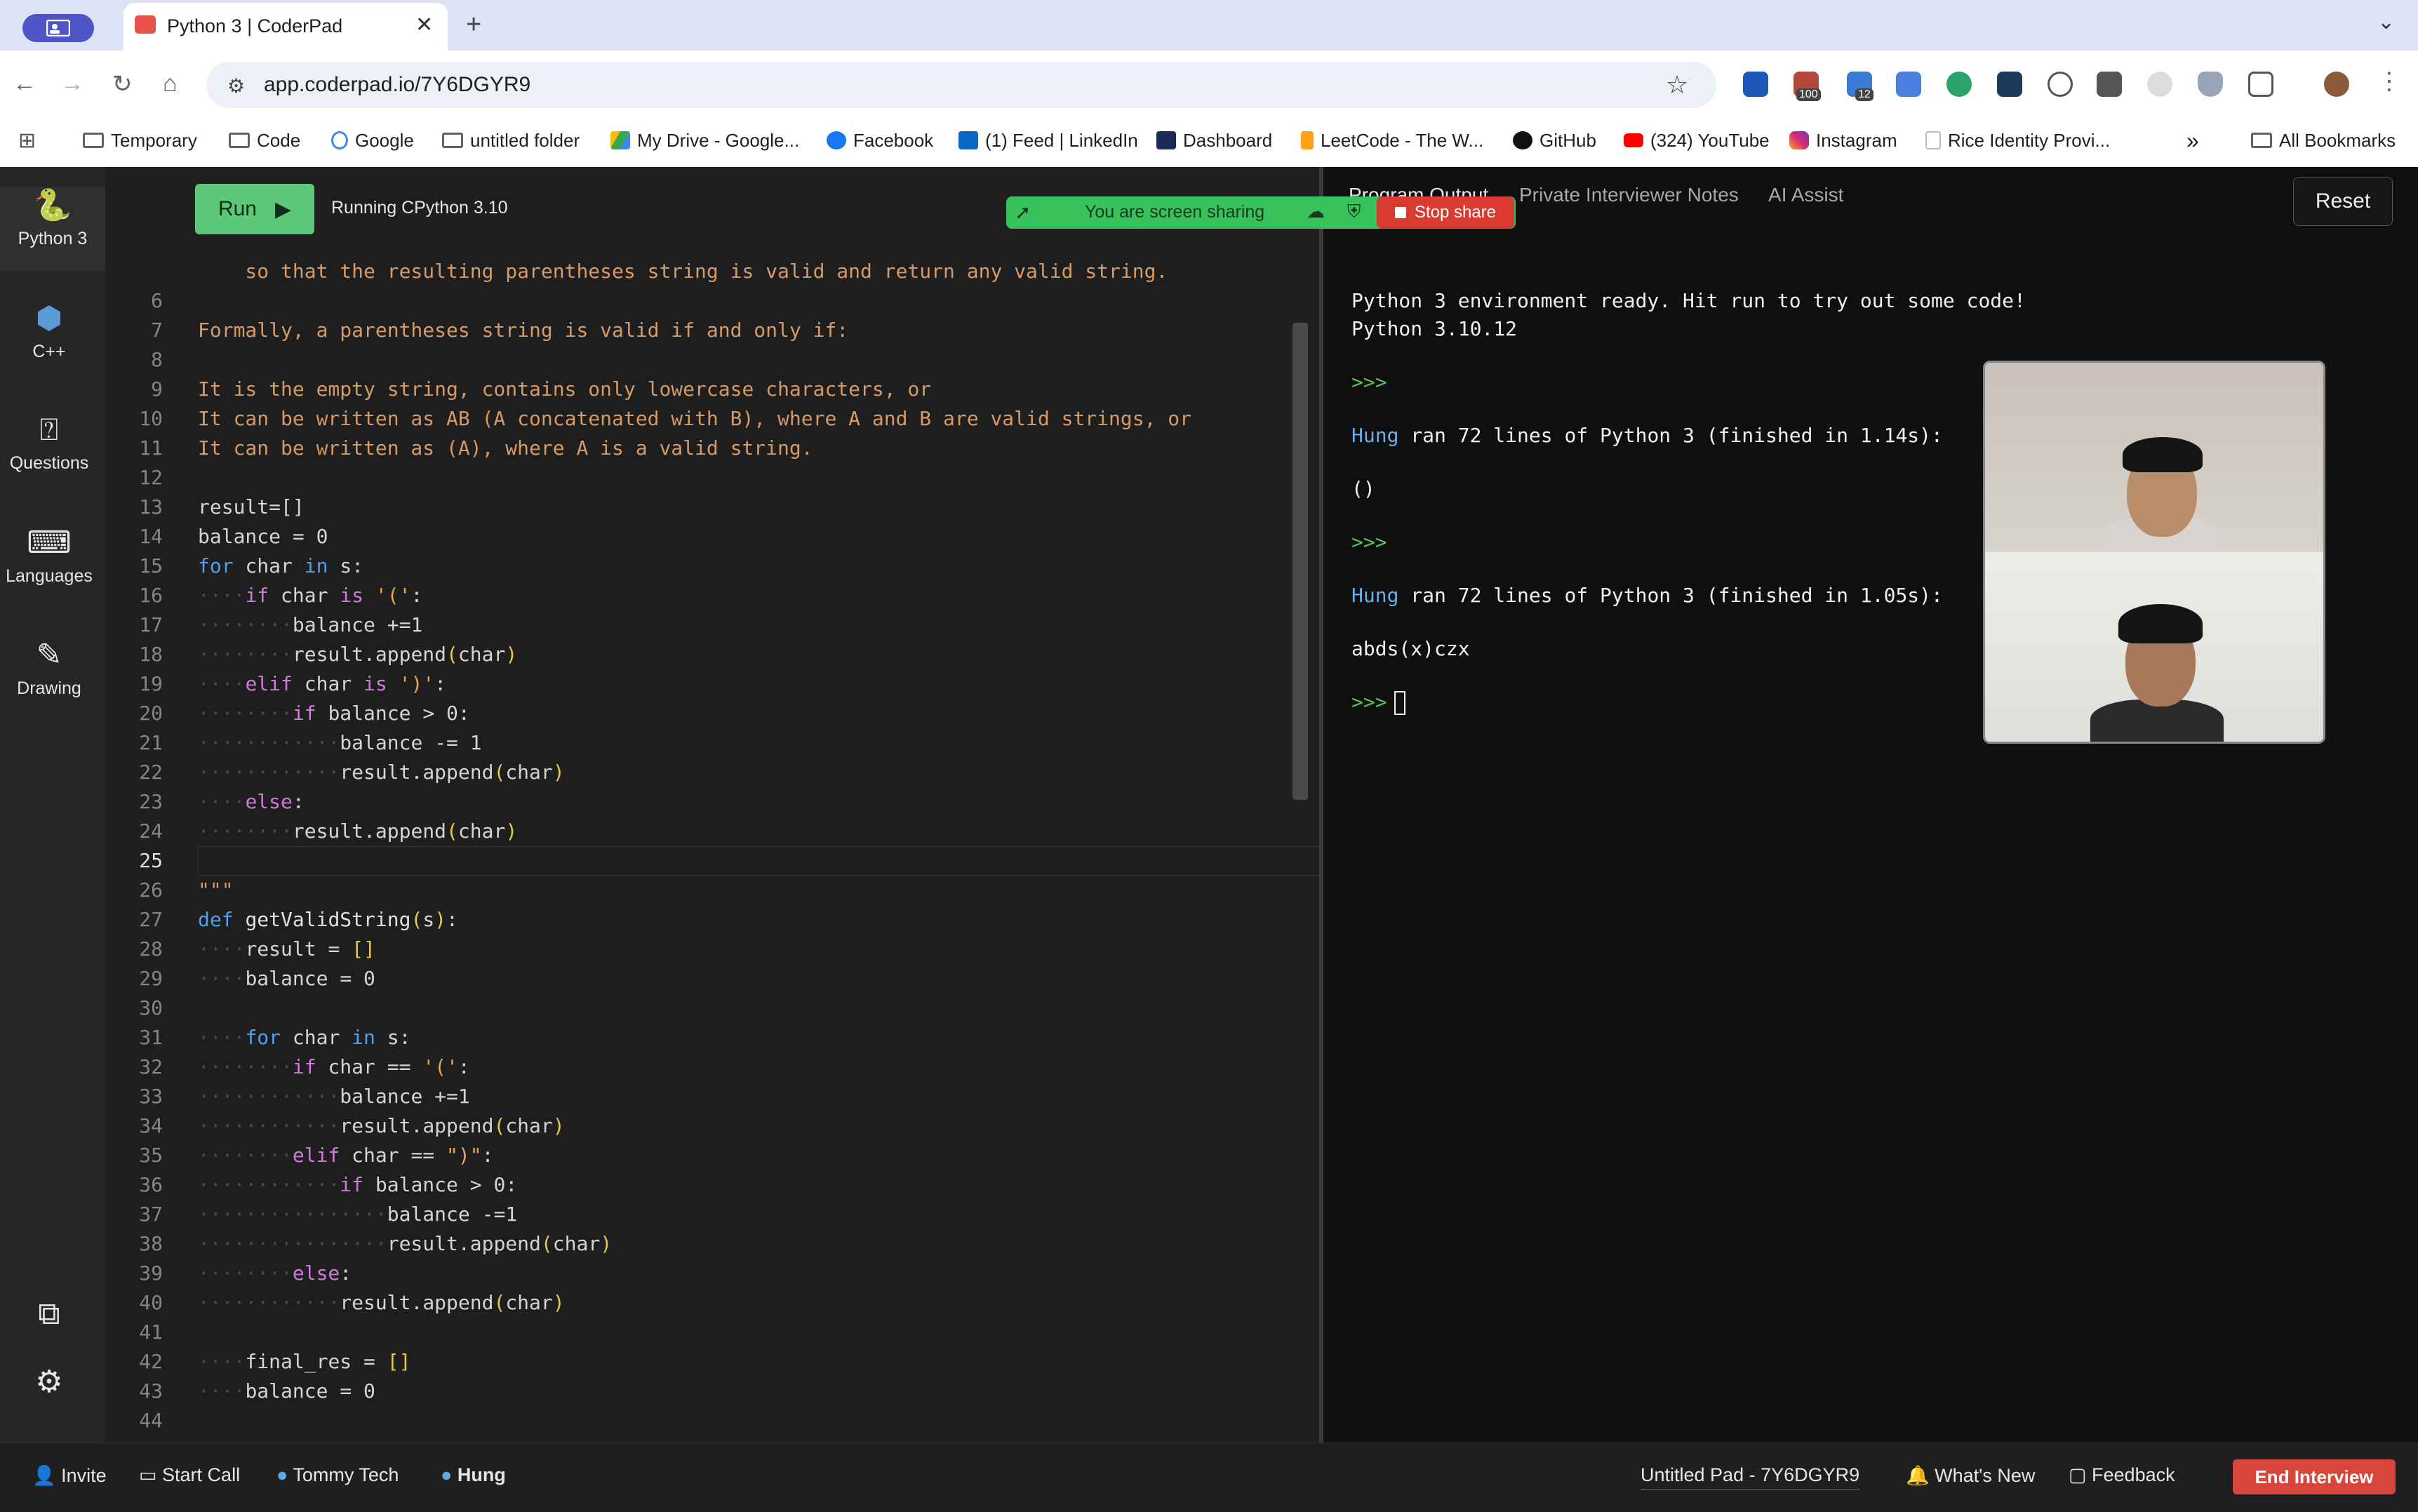 Image resolution: width=2418 pixels, height=1512 pixels. Describe the element at coordinates (151, 1126) in the screenshot. I see `line-number: 34` at that location.